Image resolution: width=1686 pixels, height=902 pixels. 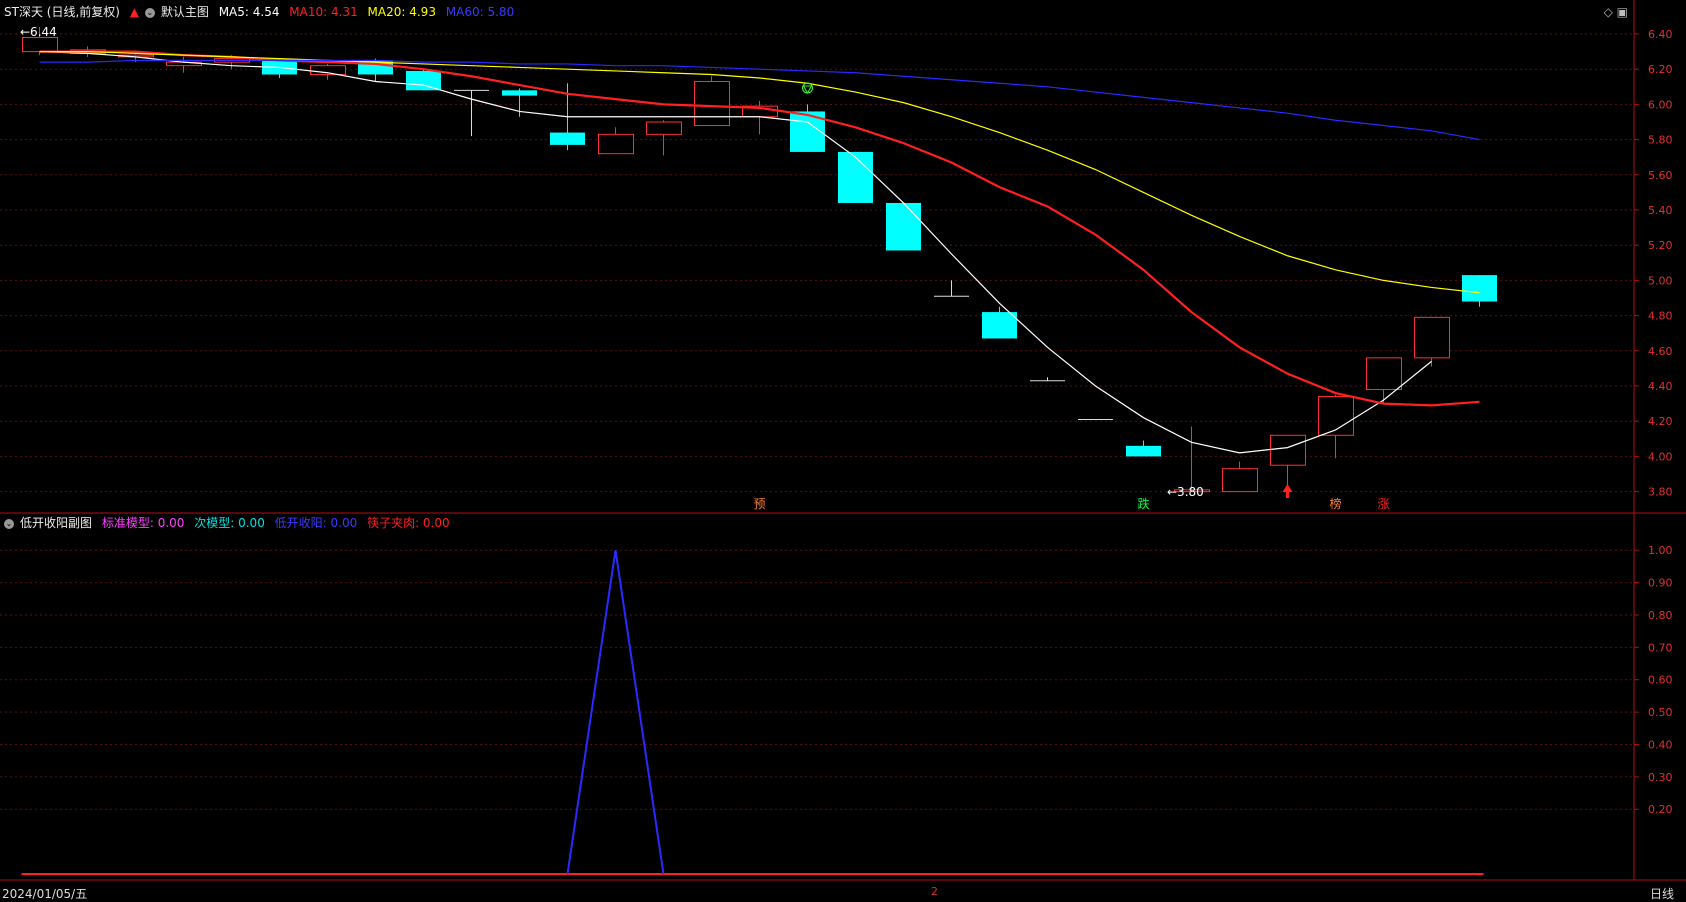 I want to click on low-price-label: ←3.80, so click(x=1185, y=492).